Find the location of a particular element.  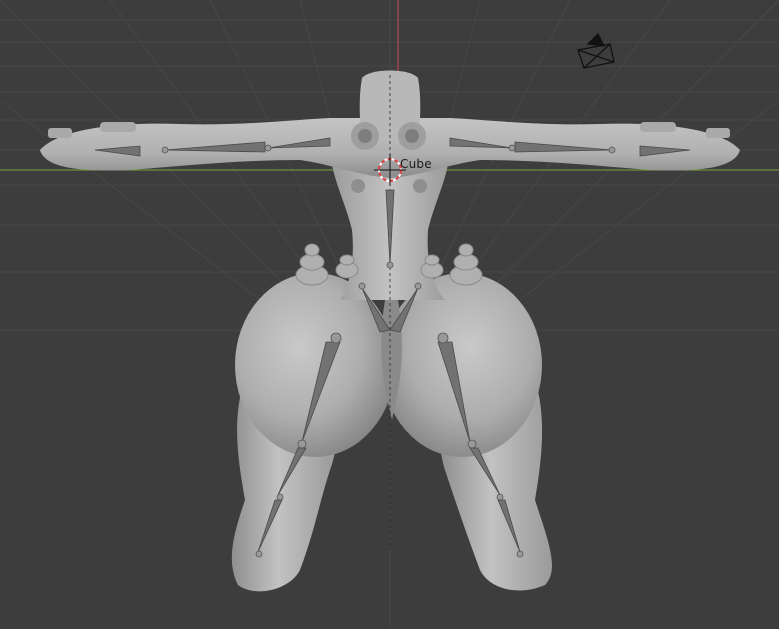

camera-icon is located at coordinates (596, 50).